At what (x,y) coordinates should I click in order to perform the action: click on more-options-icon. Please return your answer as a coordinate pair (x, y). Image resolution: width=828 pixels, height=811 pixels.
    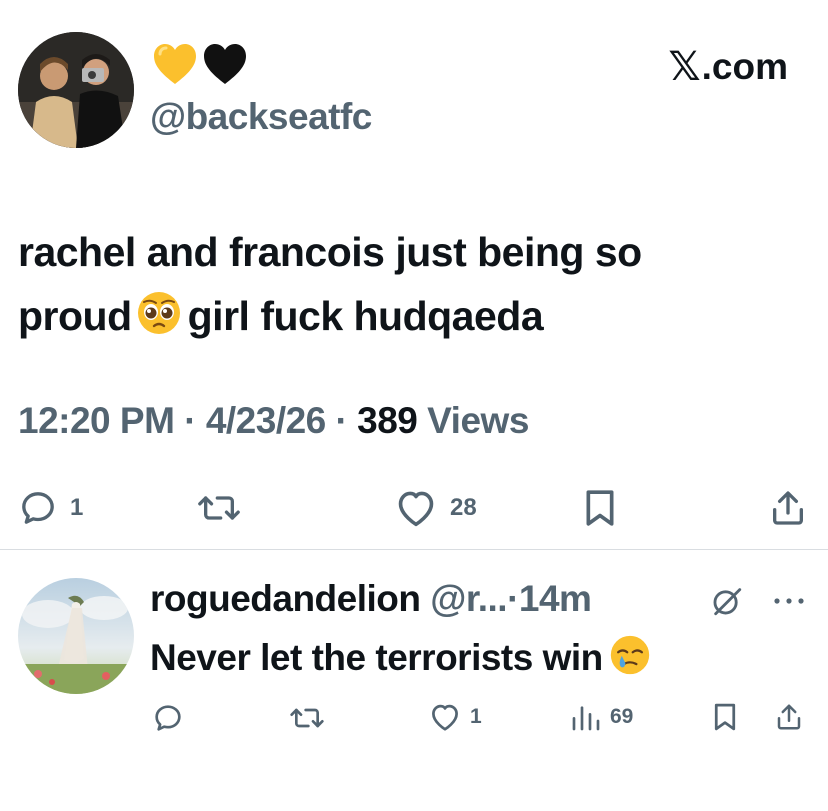
    Looking at the image, I should click on (789, 601).